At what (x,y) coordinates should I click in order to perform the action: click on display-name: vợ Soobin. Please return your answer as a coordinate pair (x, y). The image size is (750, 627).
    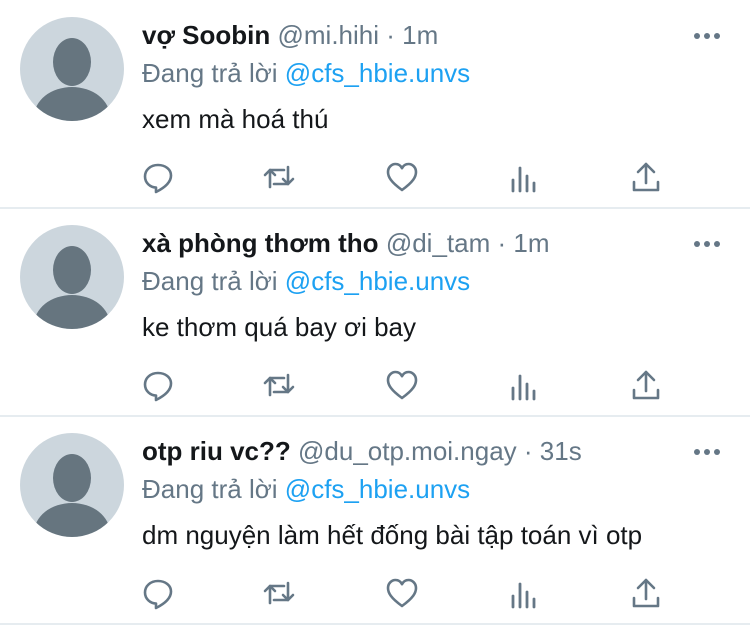
    Looking at the image, I should click on (206, 35).